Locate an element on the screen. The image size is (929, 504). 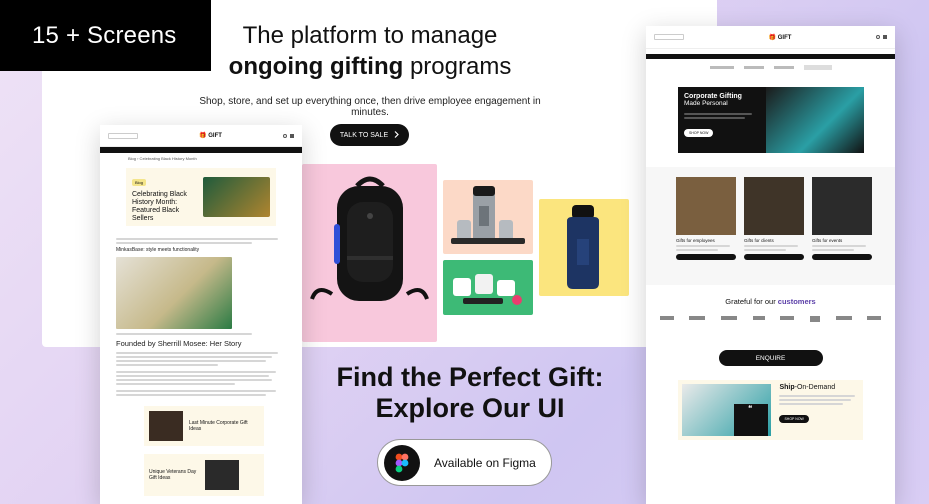
breadcrumb: Blog › Celebrating Black History Month is located at coordinates (162, 158).